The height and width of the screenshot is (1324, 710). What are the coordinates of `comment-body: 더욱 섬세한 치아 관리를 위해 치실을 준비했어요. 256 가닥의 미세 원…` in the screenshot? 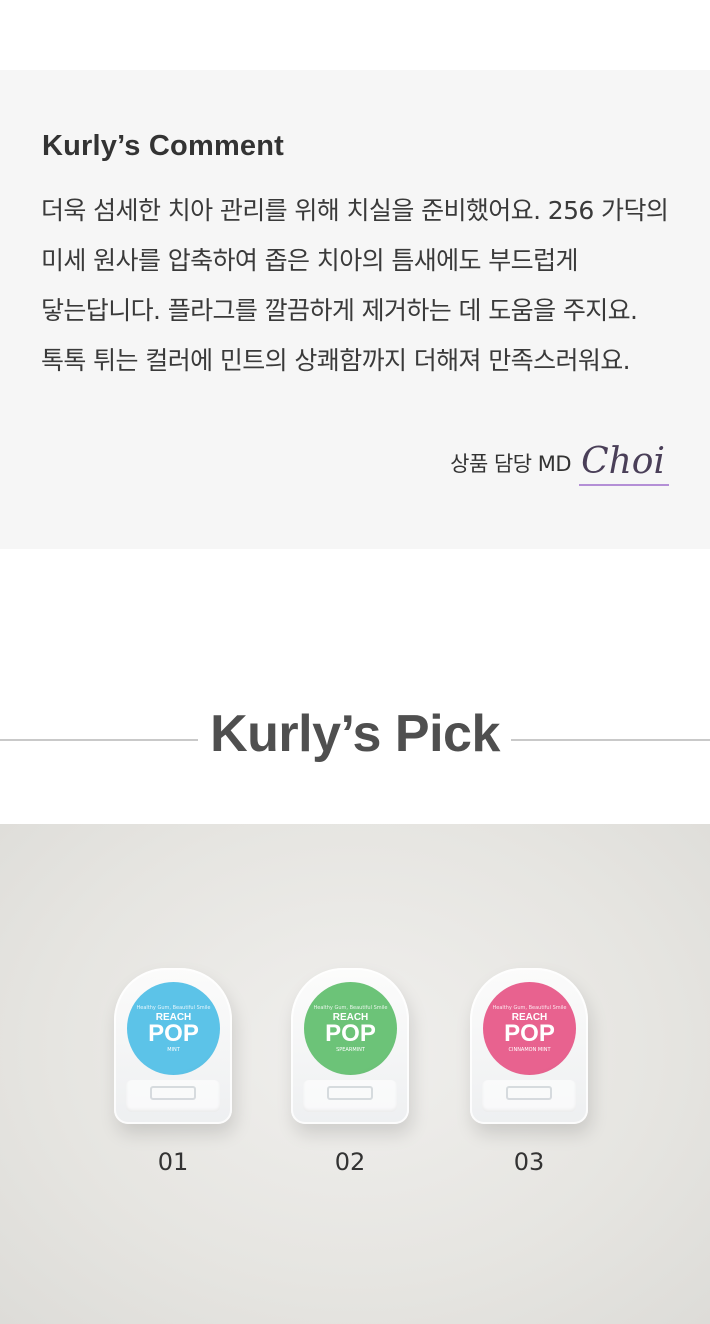 It's located at (355, 285).